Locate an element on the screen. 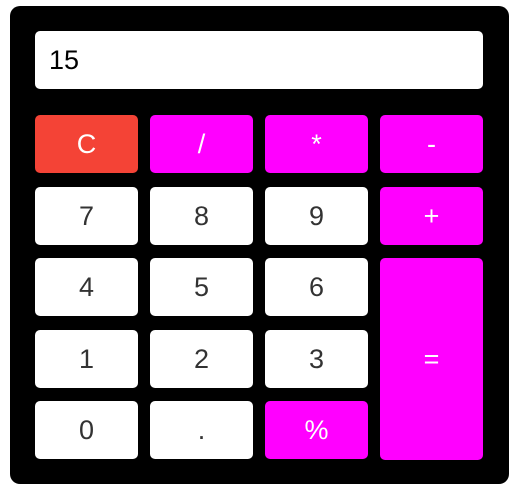  equals-button: = is located at coordinates (431, 359).